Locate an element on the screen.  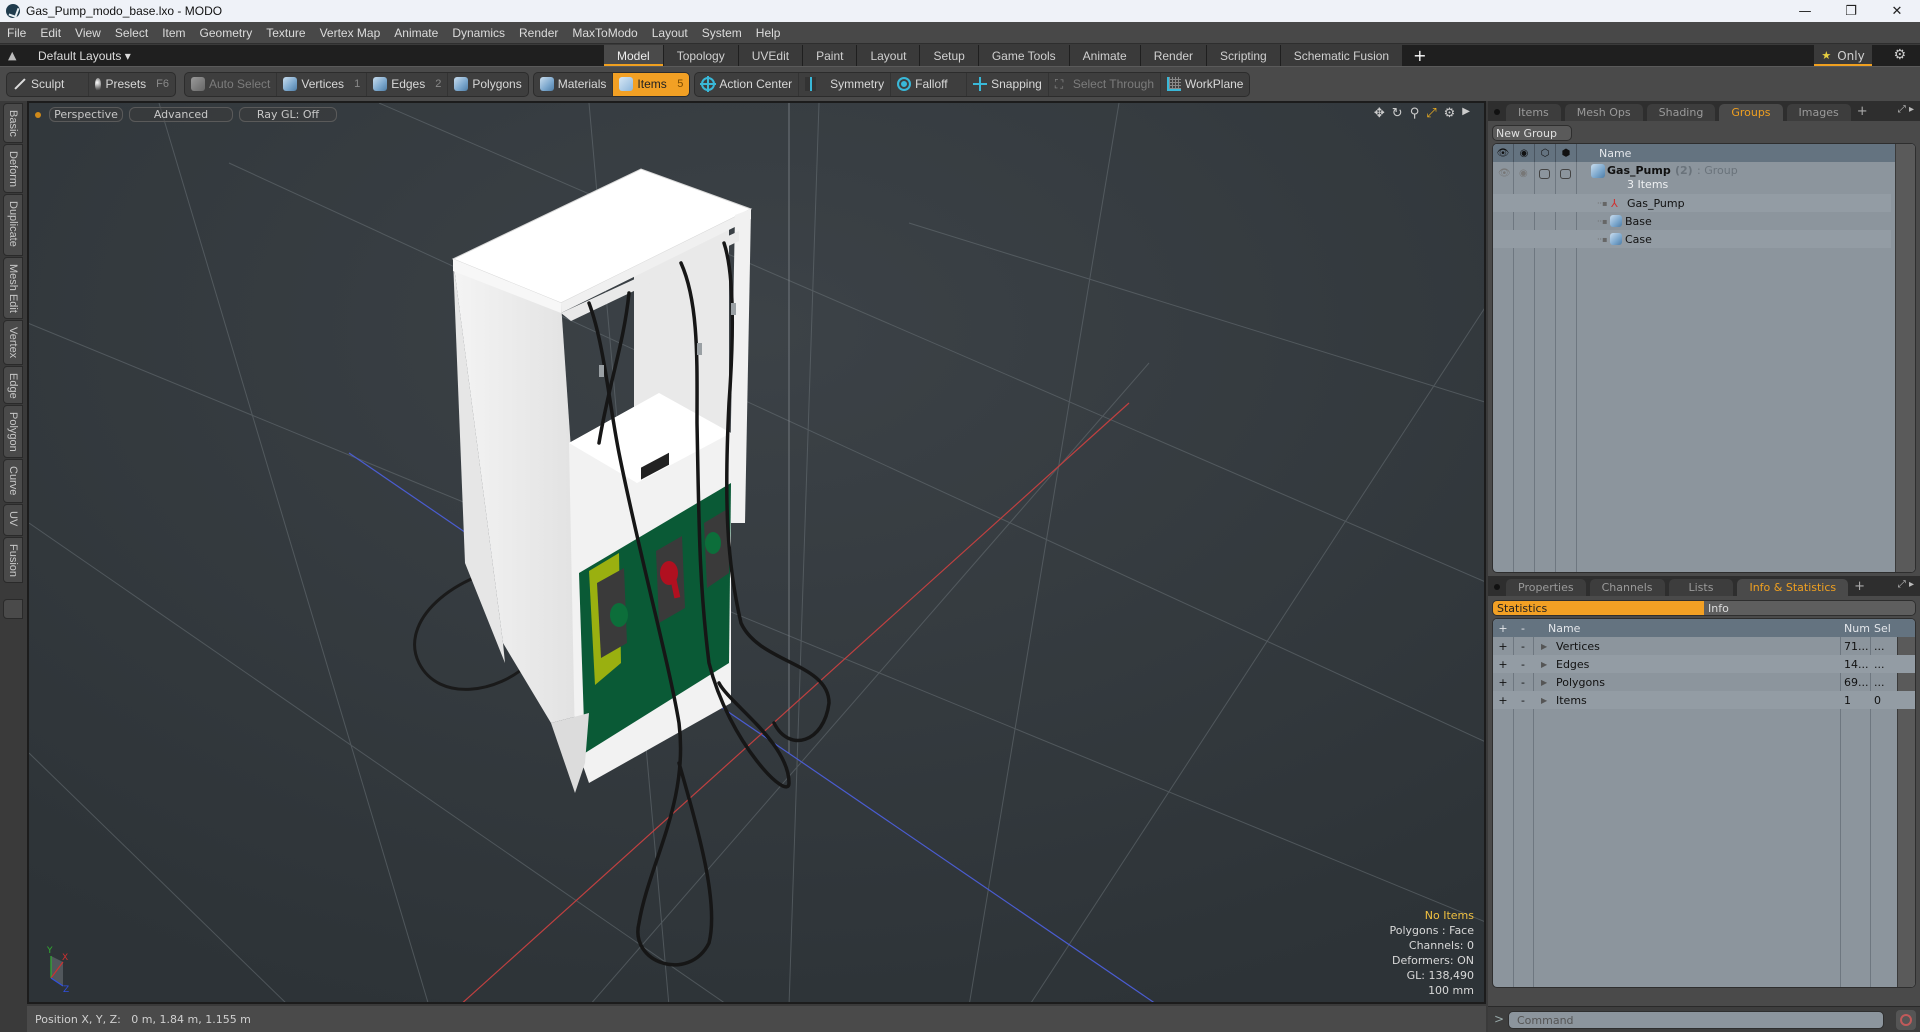
collapse-up-icon: ▲ is located at coordinates (15, 55).